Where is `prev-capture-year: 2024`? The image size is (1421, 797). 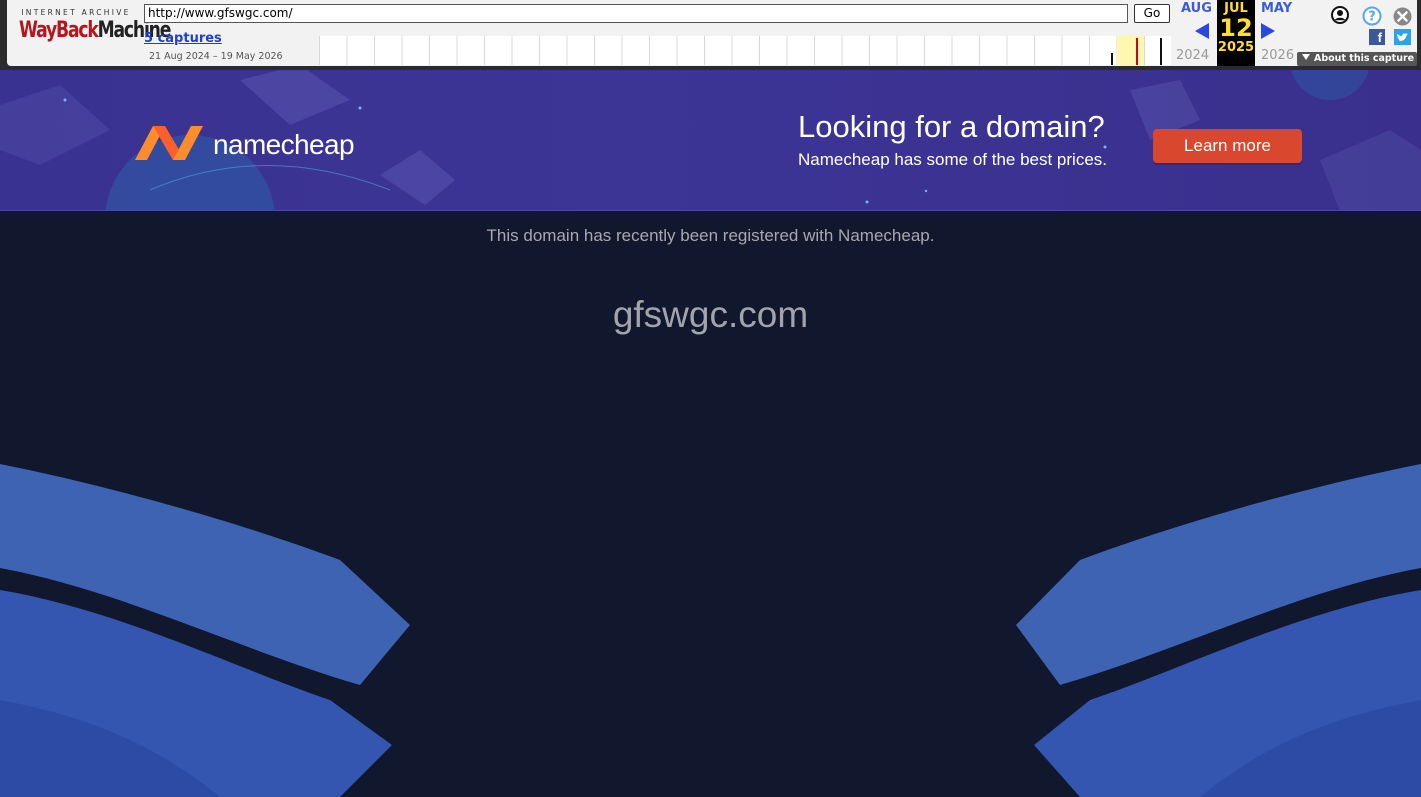 prev-capture-year: 2024 is located at coordinates (1192, 55).